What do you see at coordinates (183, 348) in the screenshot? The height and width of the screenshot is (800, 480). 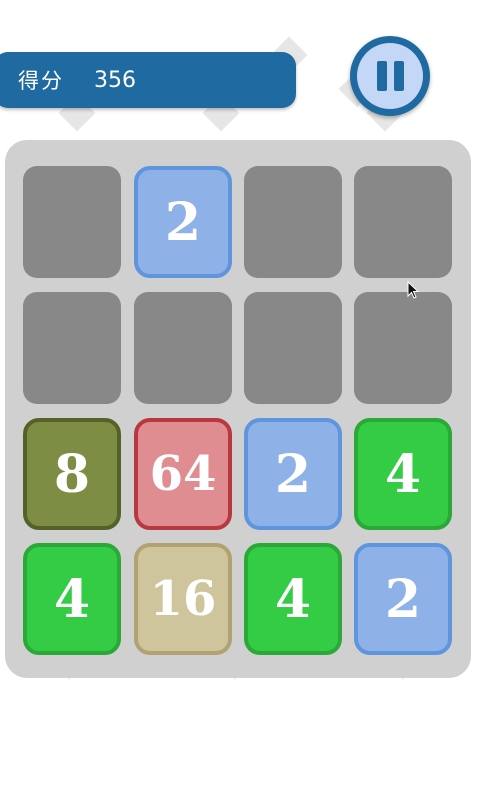 I see `tile-r1-c1` at bounding box center [183, 348].